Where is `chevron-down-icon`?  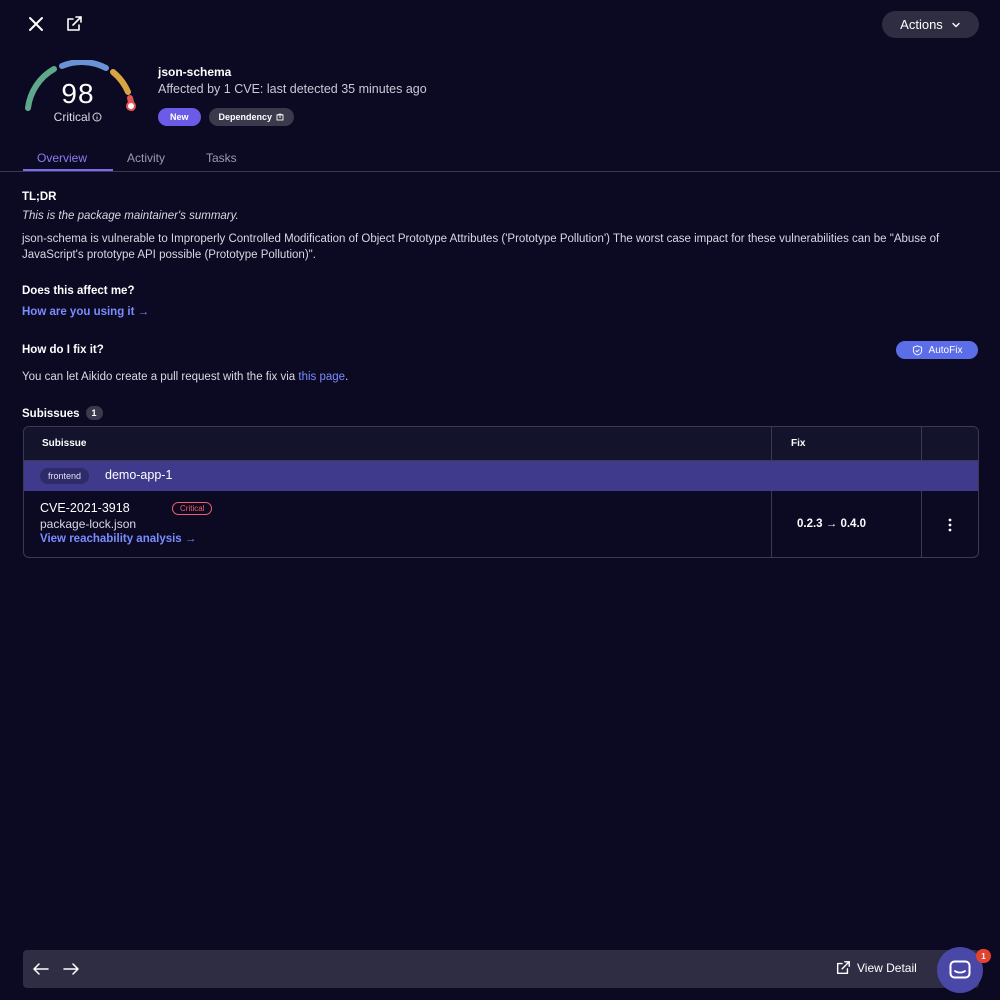
chevron-down-icon is located at coordinates (956, 24).